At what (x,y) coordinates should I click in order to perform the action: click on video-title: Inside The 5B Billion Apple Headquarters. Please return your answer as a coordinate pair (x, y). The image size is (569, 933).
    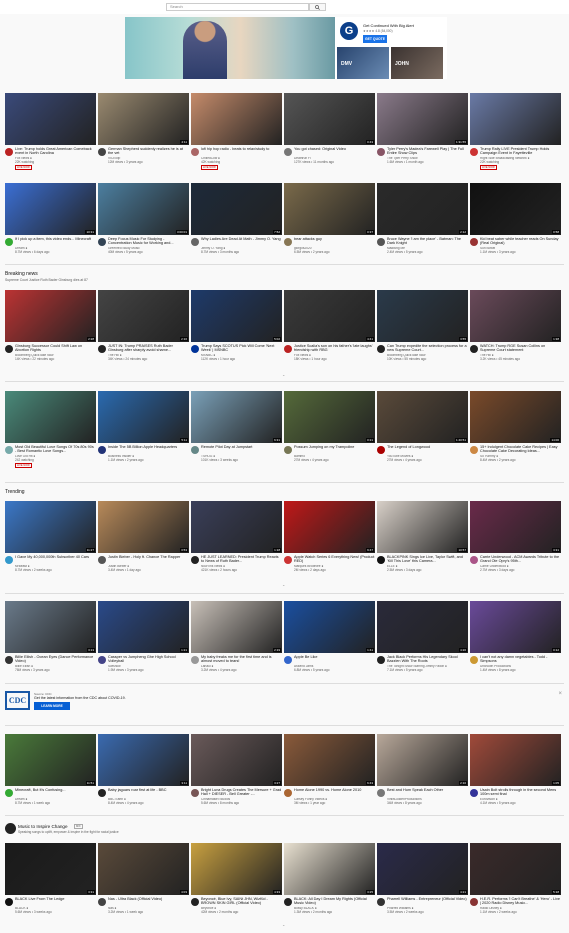
    Looking at the image, I should click on (148, 449).